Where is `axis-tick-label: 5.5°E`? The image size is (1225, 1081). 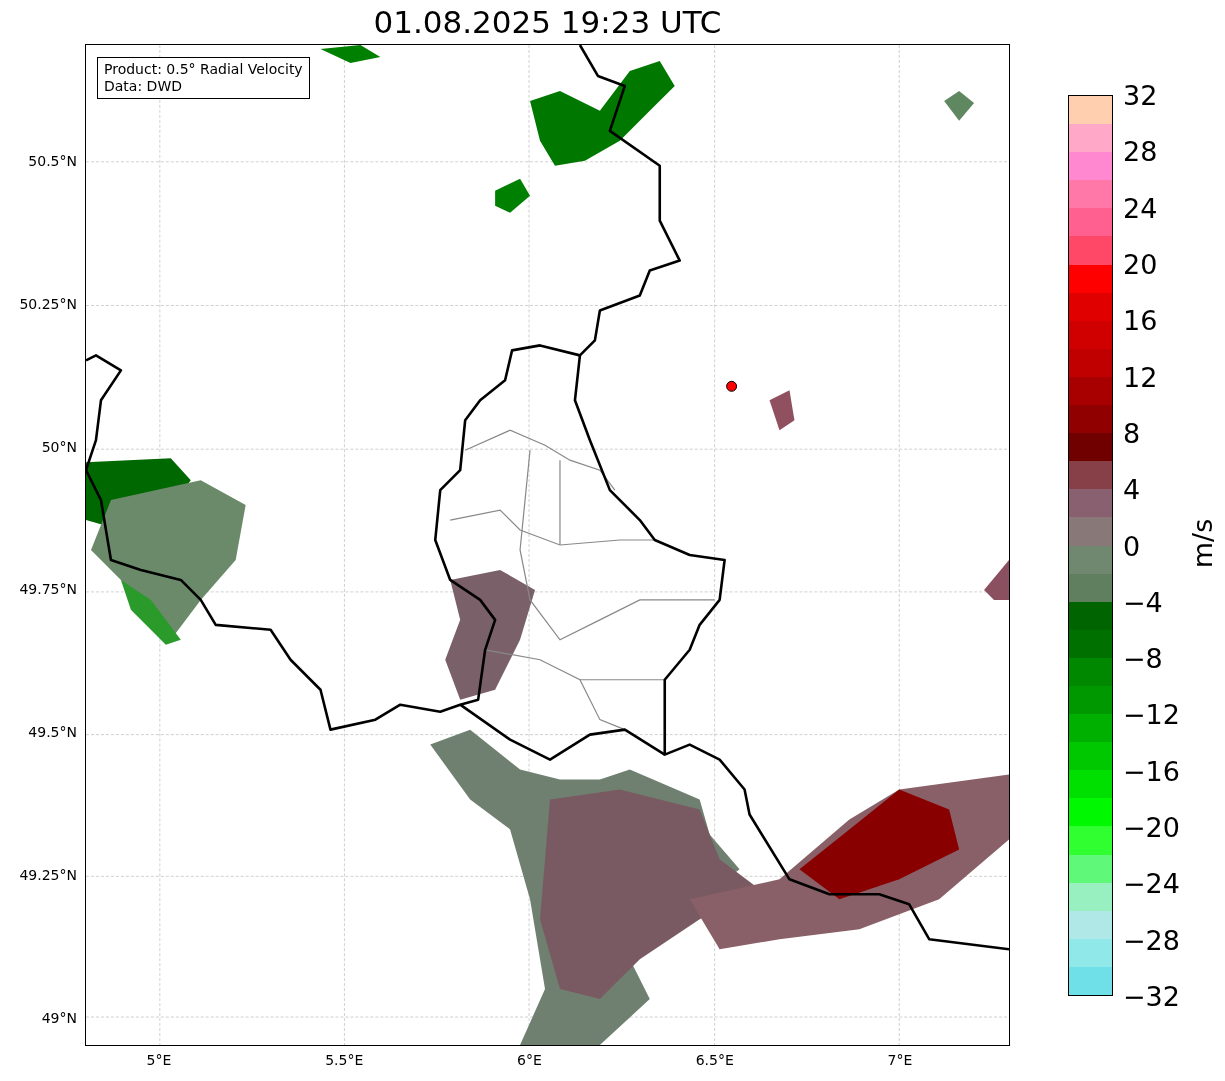 axis-tick-label: 5.5°E is located at coordinates (344, 1060).